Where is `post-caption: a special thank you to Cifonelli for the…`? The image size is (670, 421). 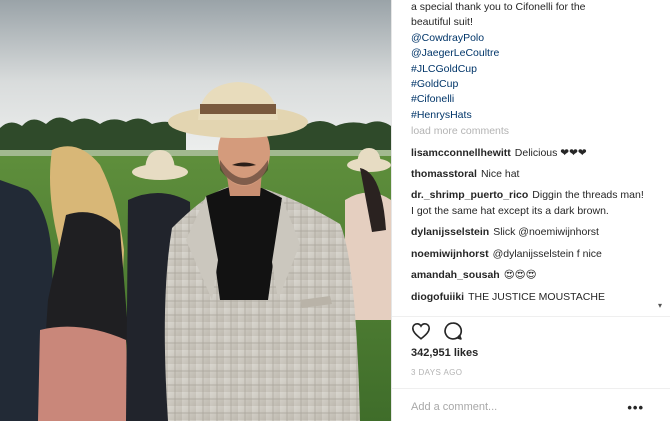 post-caption: a special thank you to Cifonelli for the… is located at coordinates (529, 61).